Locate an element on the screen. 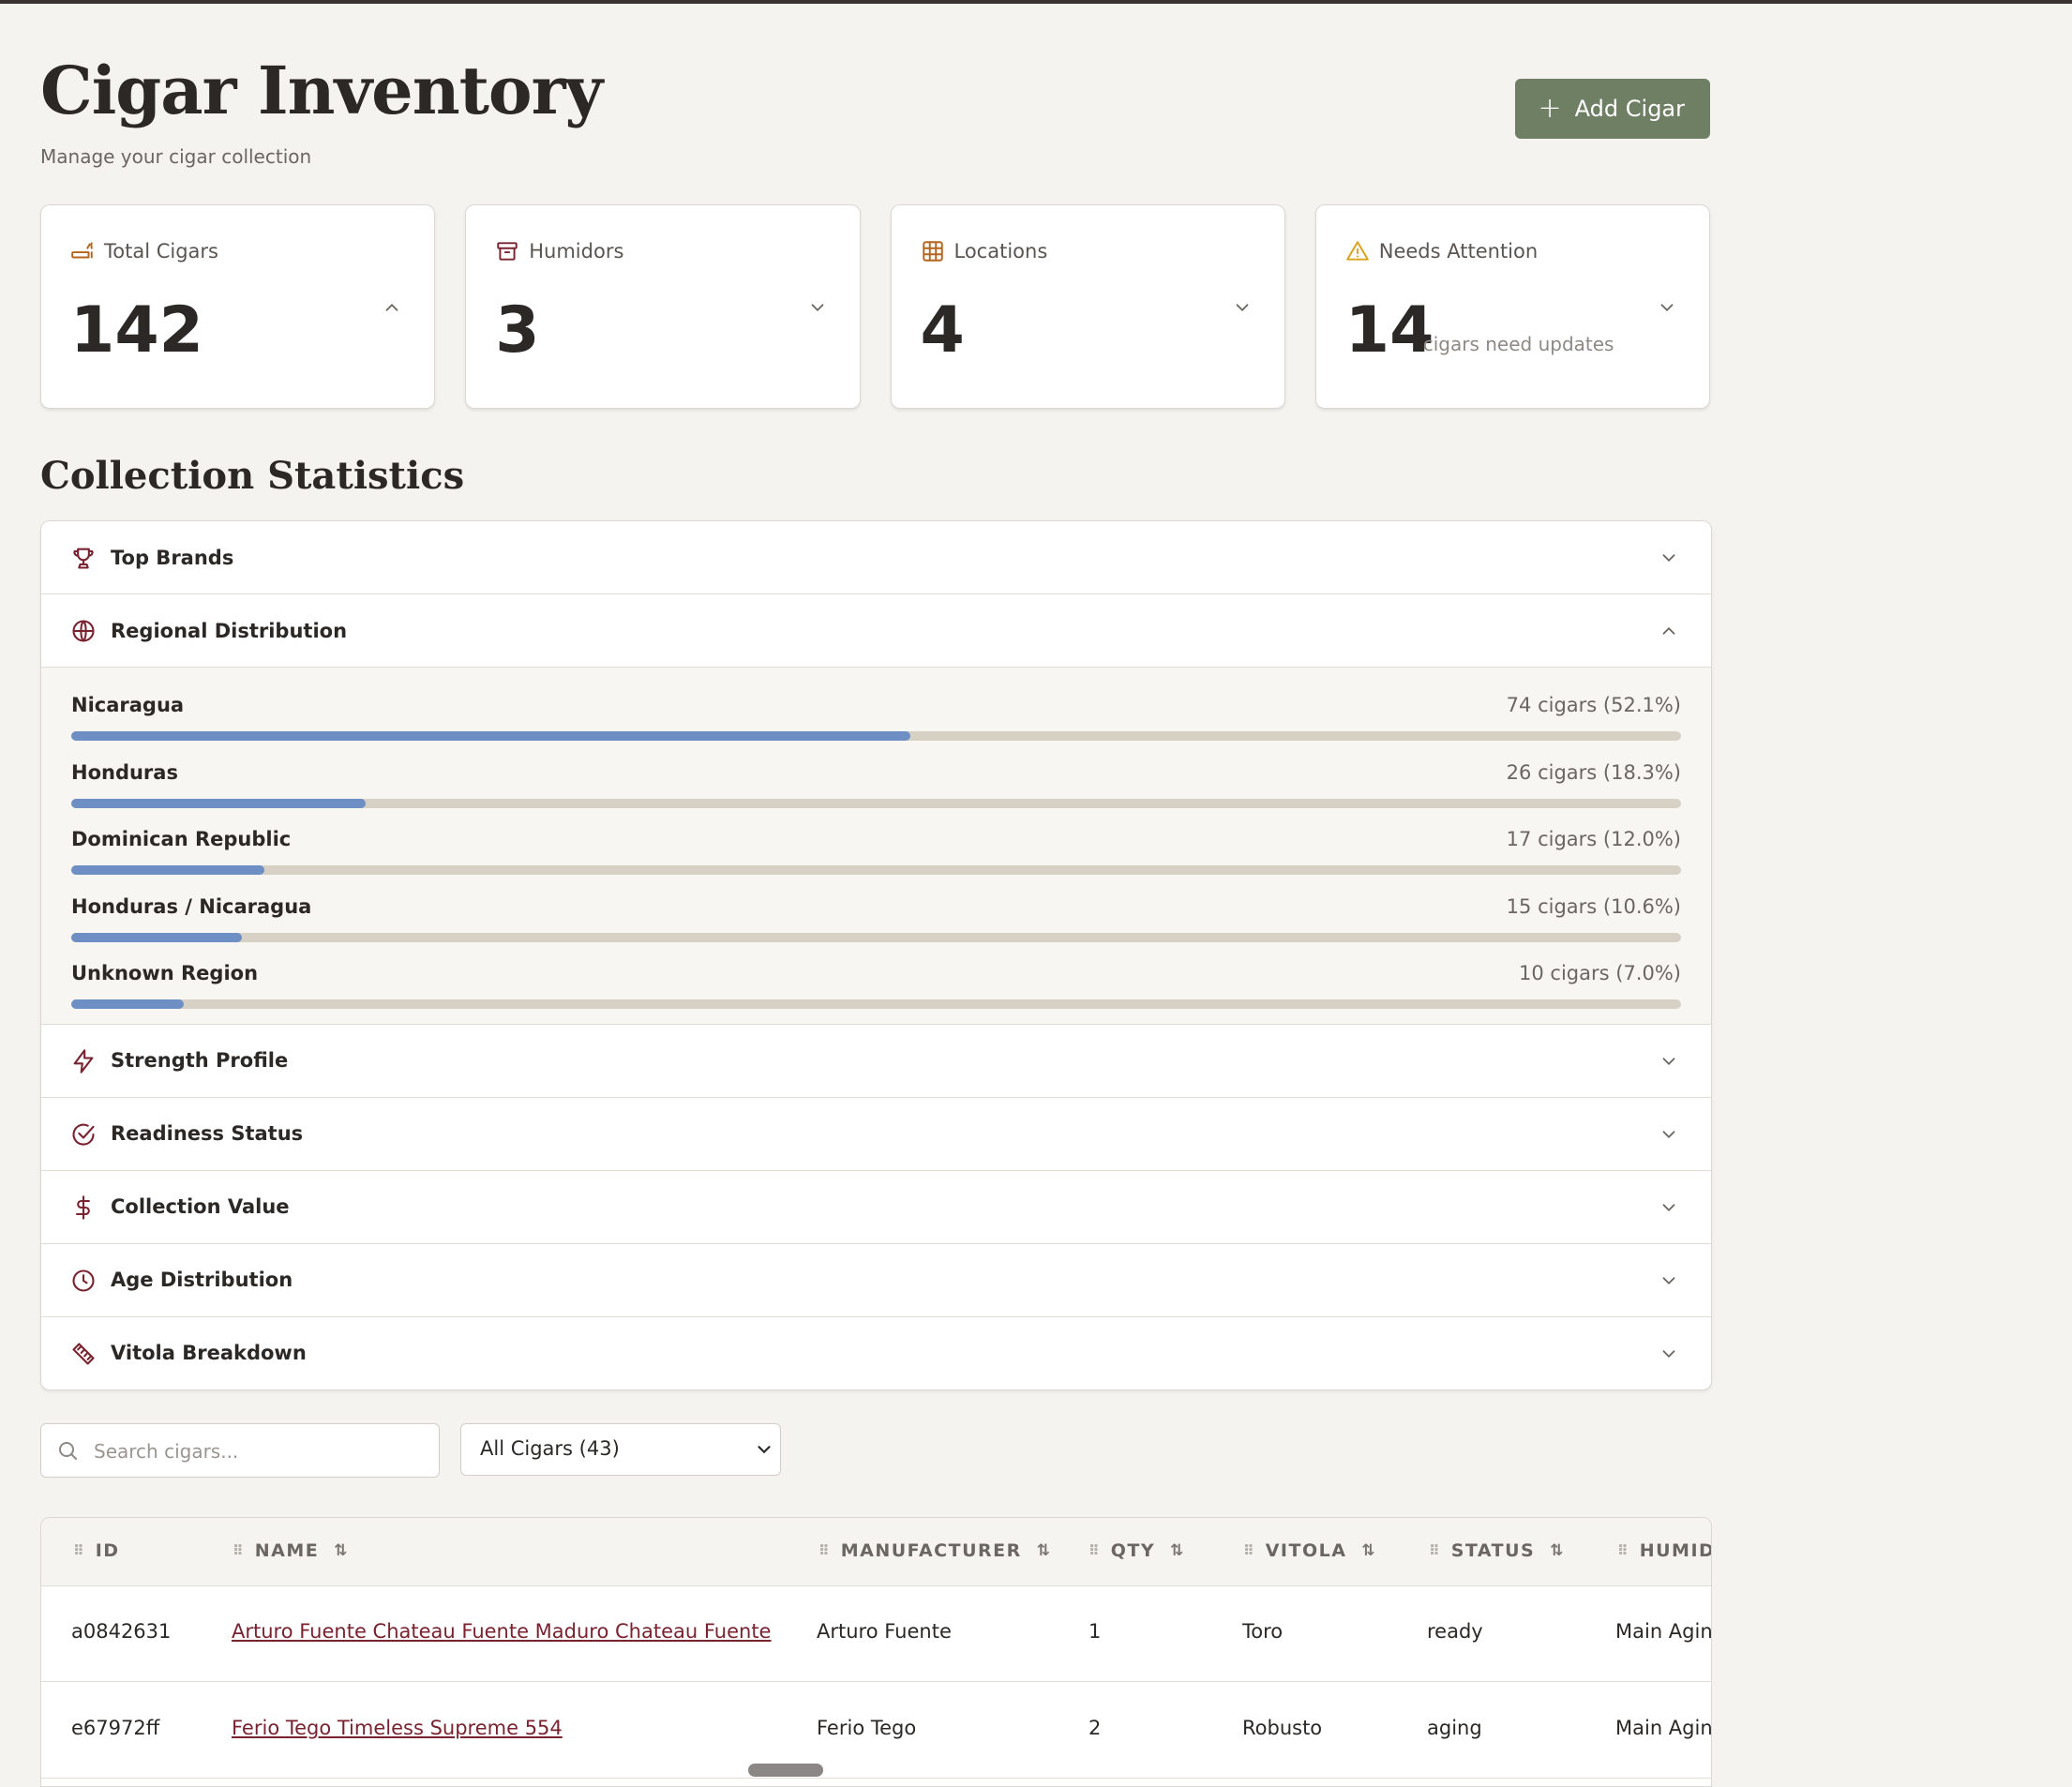 The image size is (2072, 1787). column-header-manufacturer: ⠿ MANUFACTURER ⇅ is located at coordinates (934, 1550).